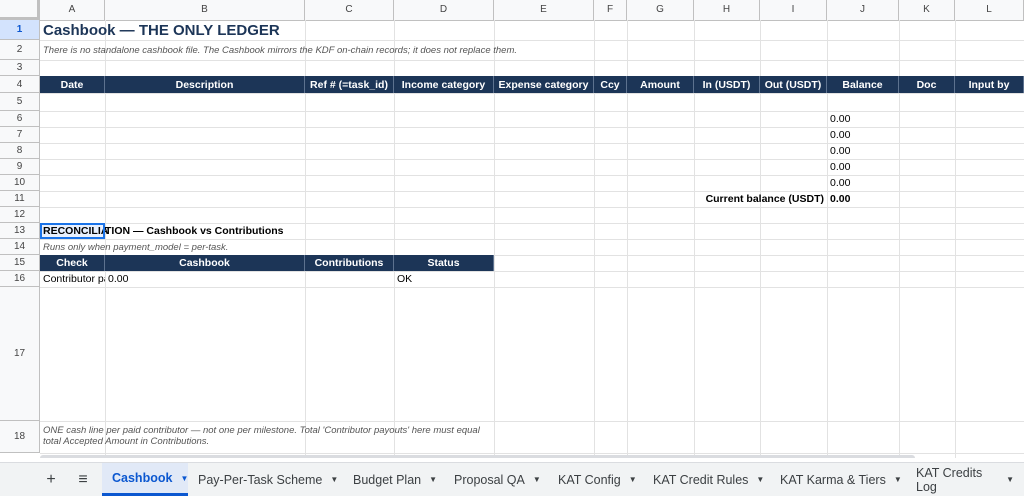  What do you see at coordinates (727, 10) in the screenshot?
I see `column-header-h: H` at bounding box center [727, 10].